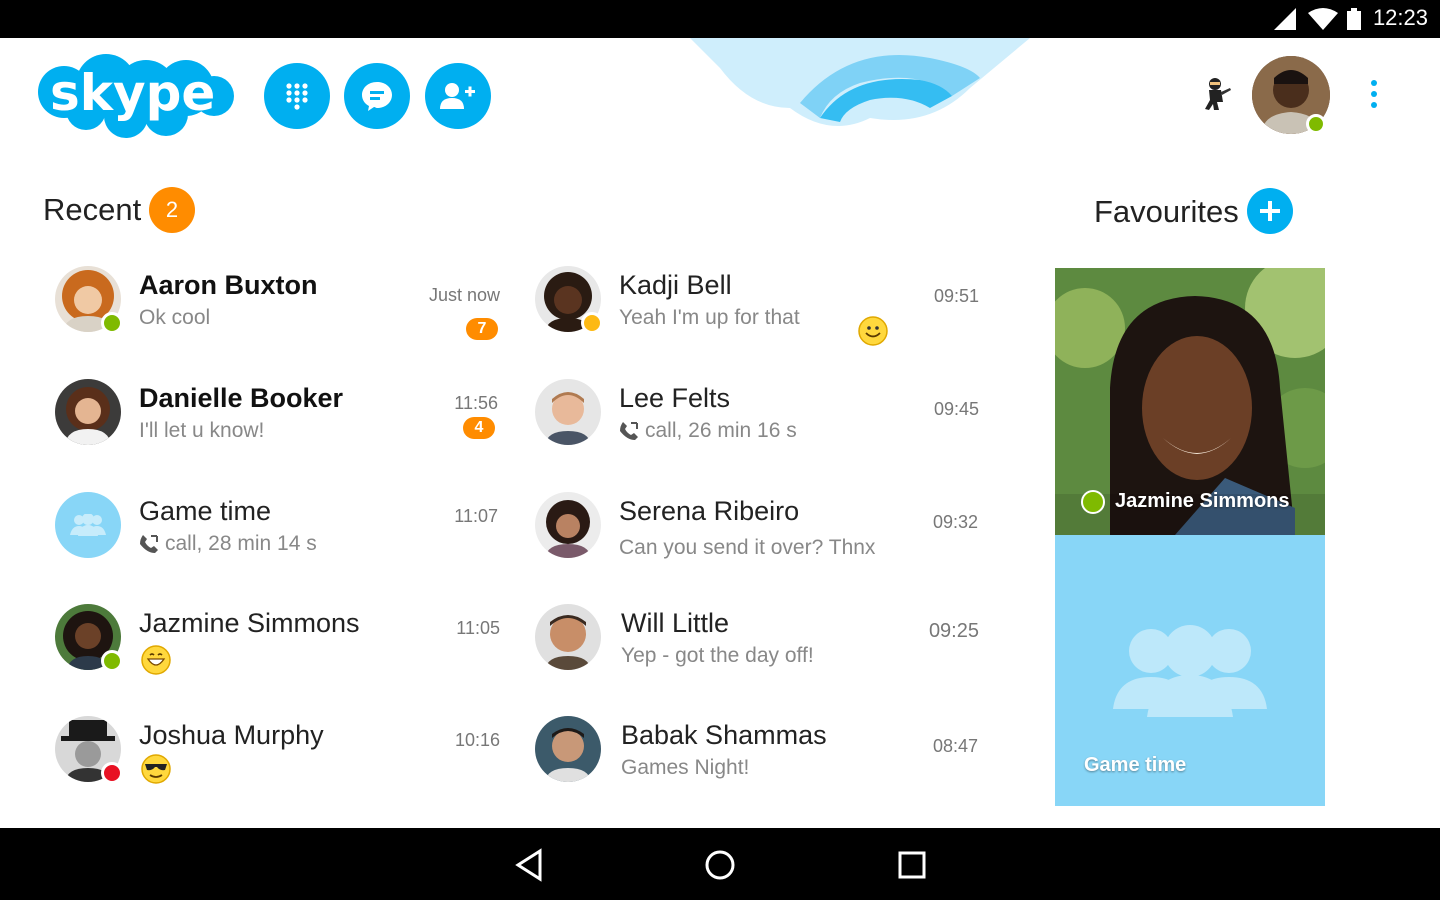  I want to click on conversation-item: Will Little Yep - got the day off! 09:25, so click(757, 649).